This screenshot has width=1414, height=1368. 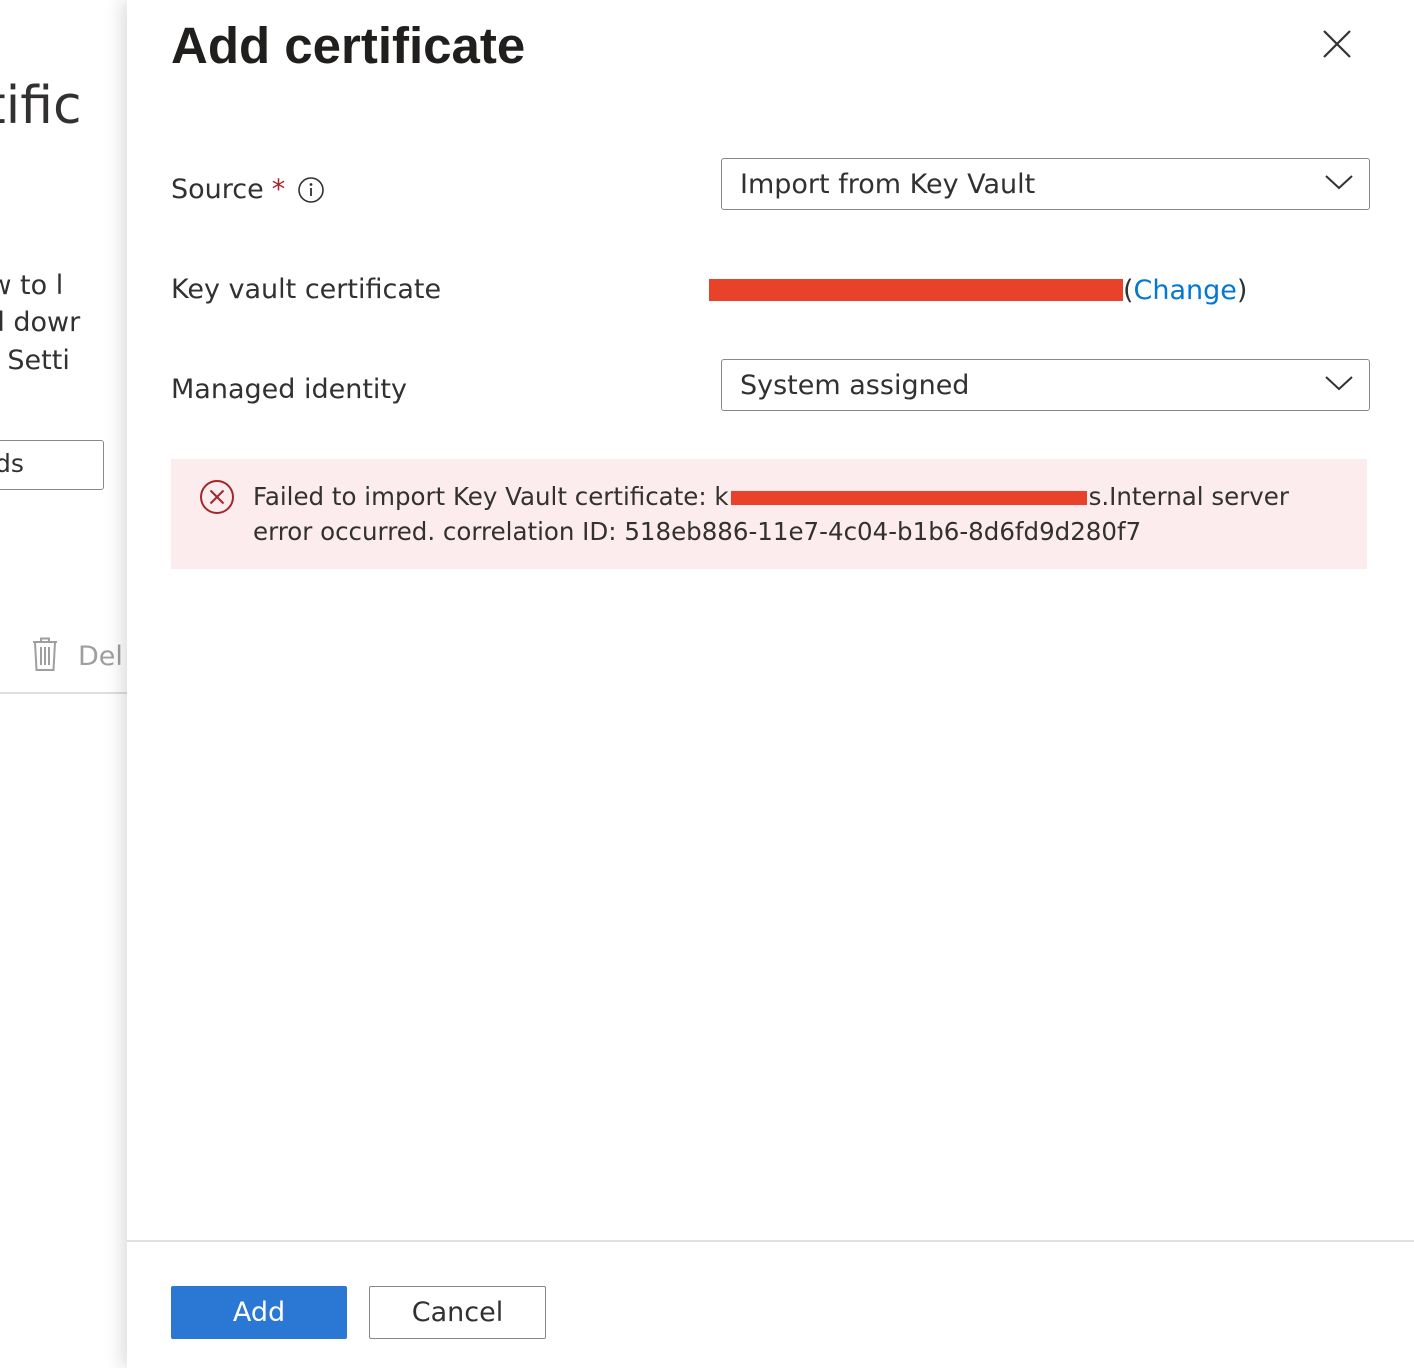 I want to click on key-vault-certificate-value: ( Change ), so click(x=978, y=290).